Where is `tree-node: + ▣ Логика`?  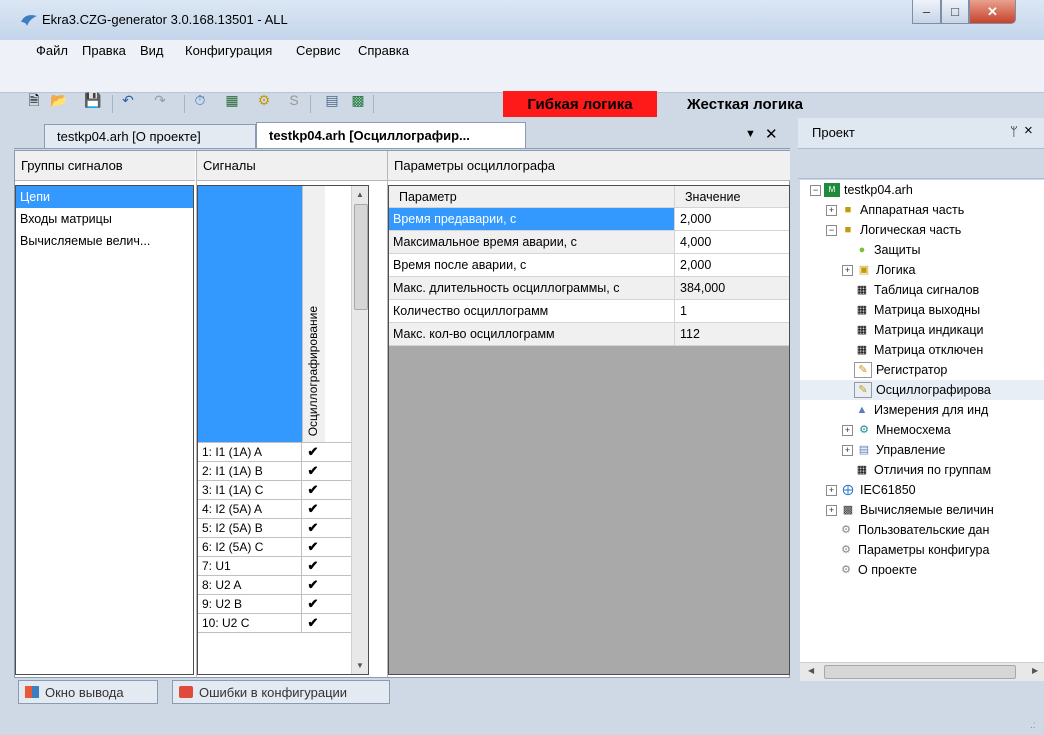
tree-node: + ▣ Логика is located at coordinates (922, 270).